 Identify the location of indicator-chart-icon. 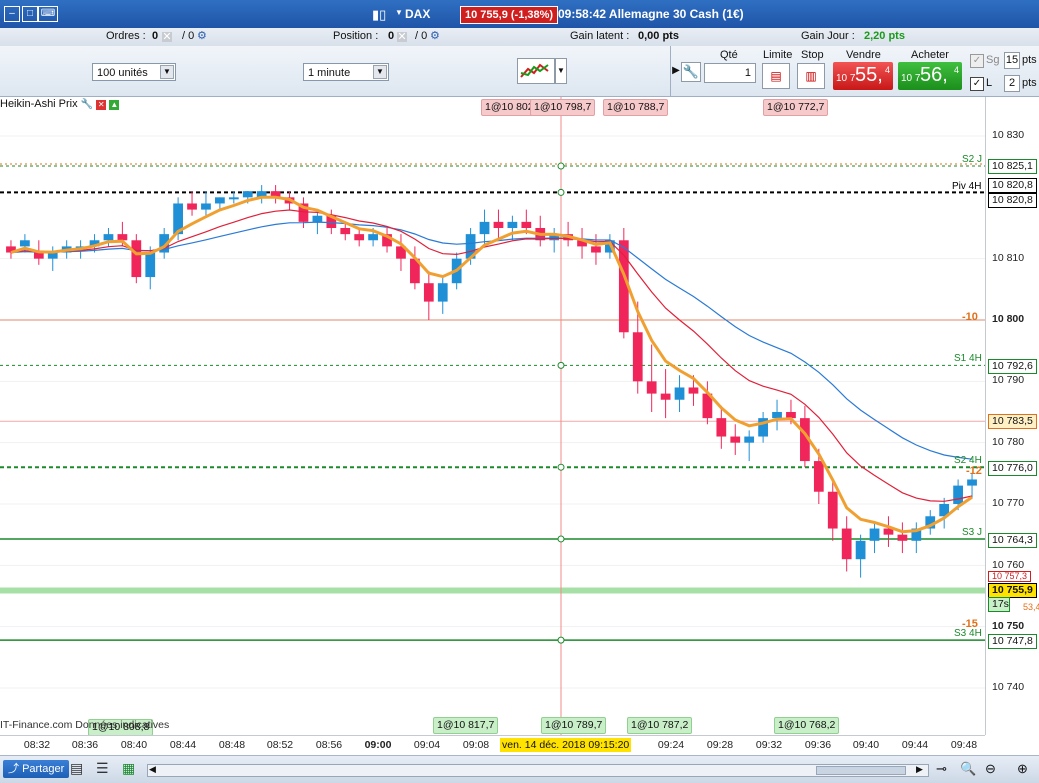
(534, 70).